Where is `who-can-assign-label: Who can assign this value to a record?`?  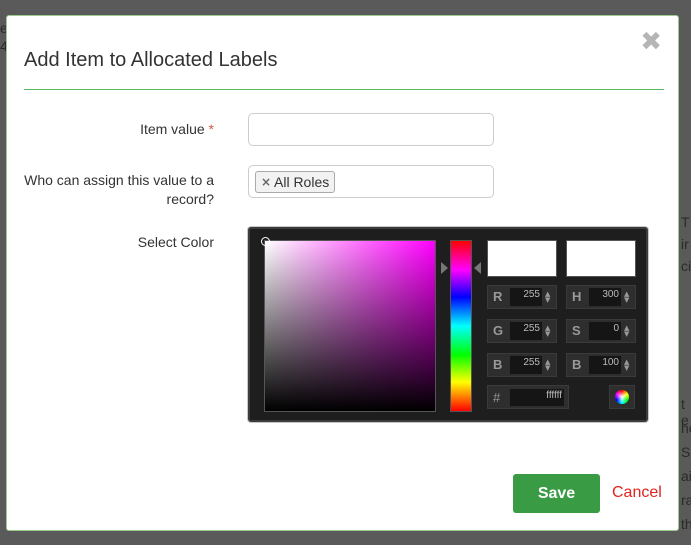 who-can-assign-label: Who can assign this value to a record? is located at coordinates (119, 189).